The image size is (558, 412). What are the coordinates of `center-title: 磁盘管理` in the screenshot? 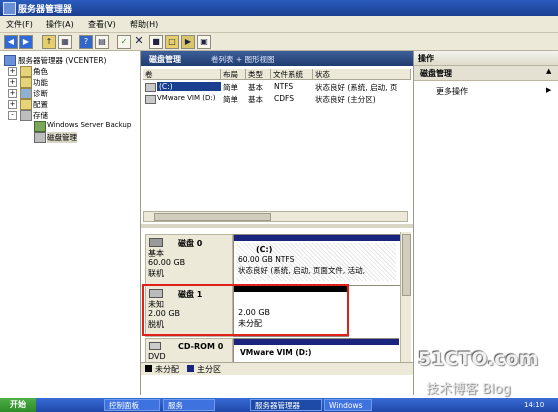 It's located at (165, 59).